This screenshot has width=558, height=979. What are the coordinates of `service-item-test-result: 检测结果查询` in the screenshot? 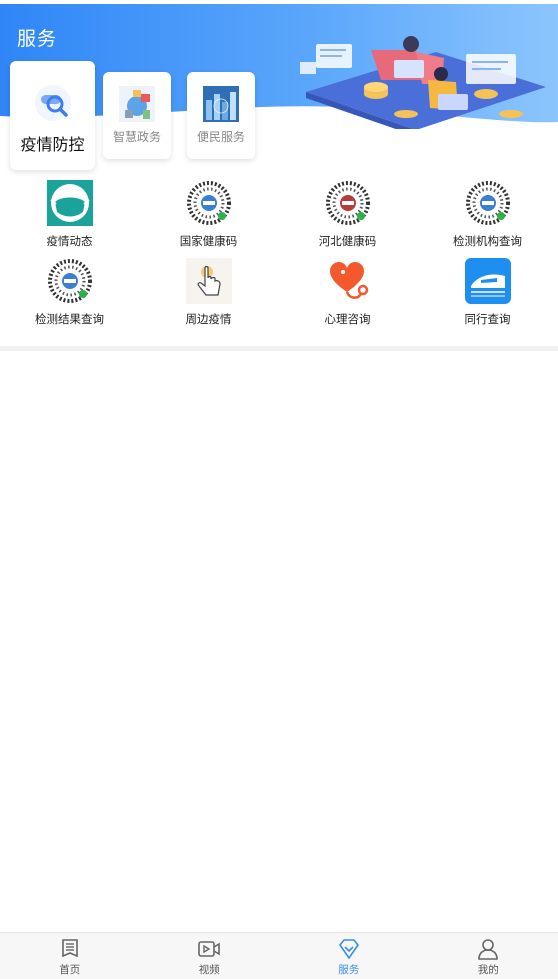 It's located at (69, 292).